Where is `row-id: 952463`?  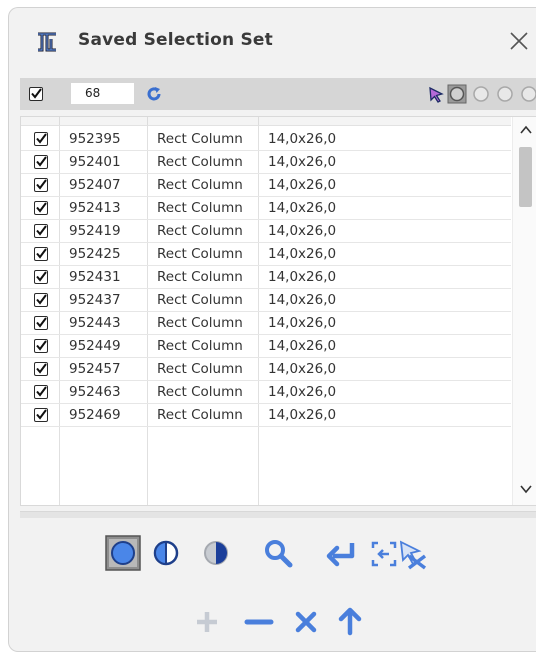
row-id: 952463 is located at coordinates (95, 392).